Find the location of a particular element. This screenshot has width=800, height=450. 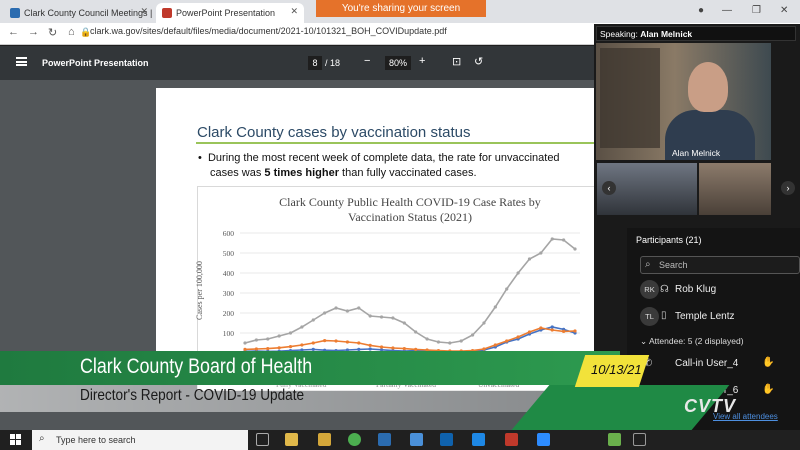

bookshelf is located at coordinates (630, 98).